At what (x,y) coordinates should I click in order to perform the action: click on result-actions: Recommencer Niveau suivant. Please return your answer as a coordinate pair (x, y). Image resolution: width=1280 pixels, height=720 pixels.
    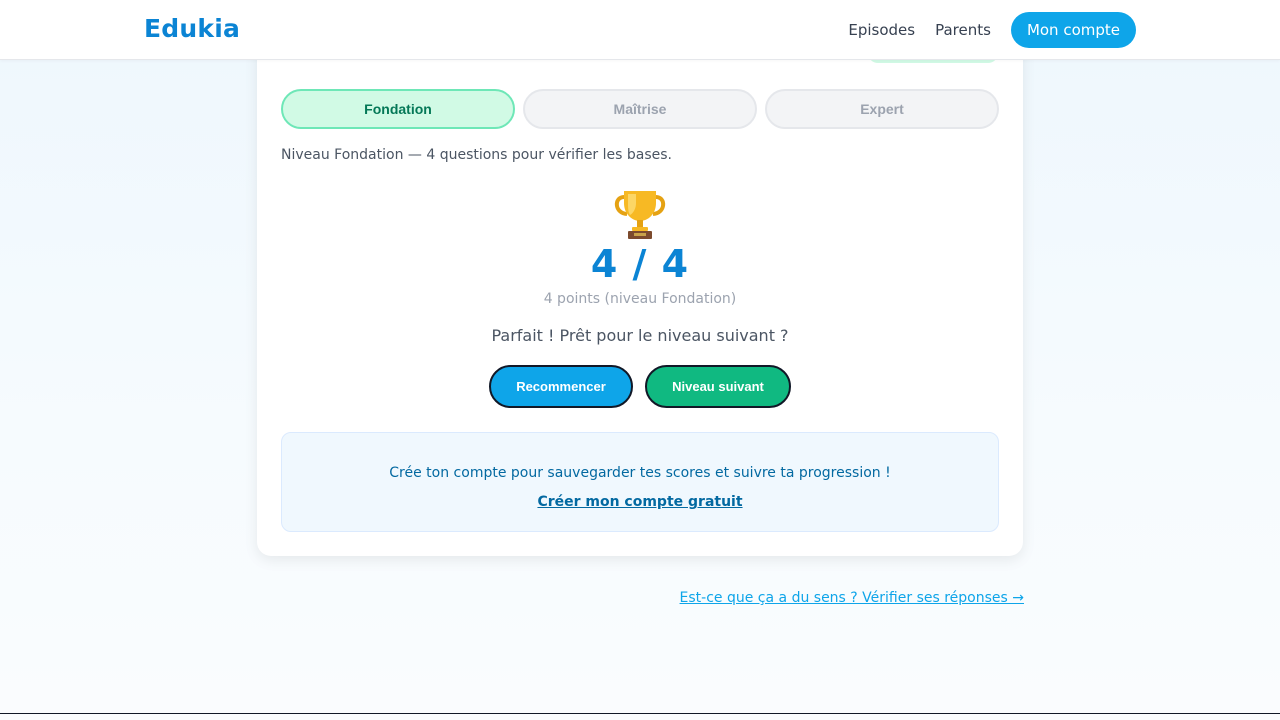
    Looking at the image, I should click on (640, 386).